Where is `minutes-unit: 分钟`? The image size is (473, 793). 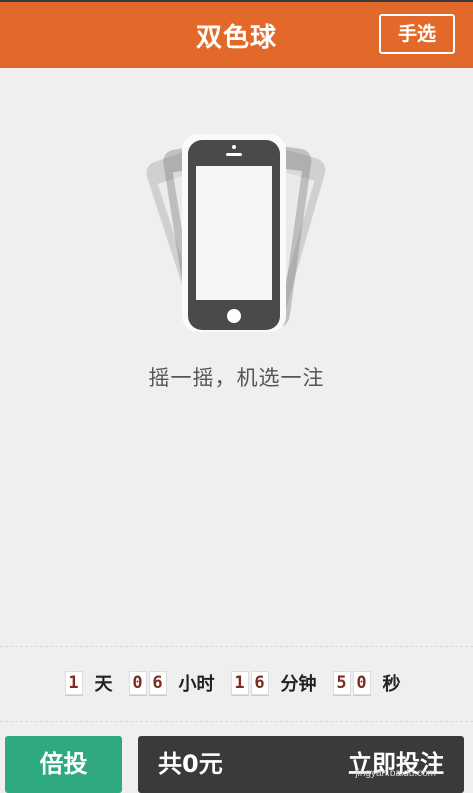
minutes-unit: 分钟 is located at coordinates (298, 684).